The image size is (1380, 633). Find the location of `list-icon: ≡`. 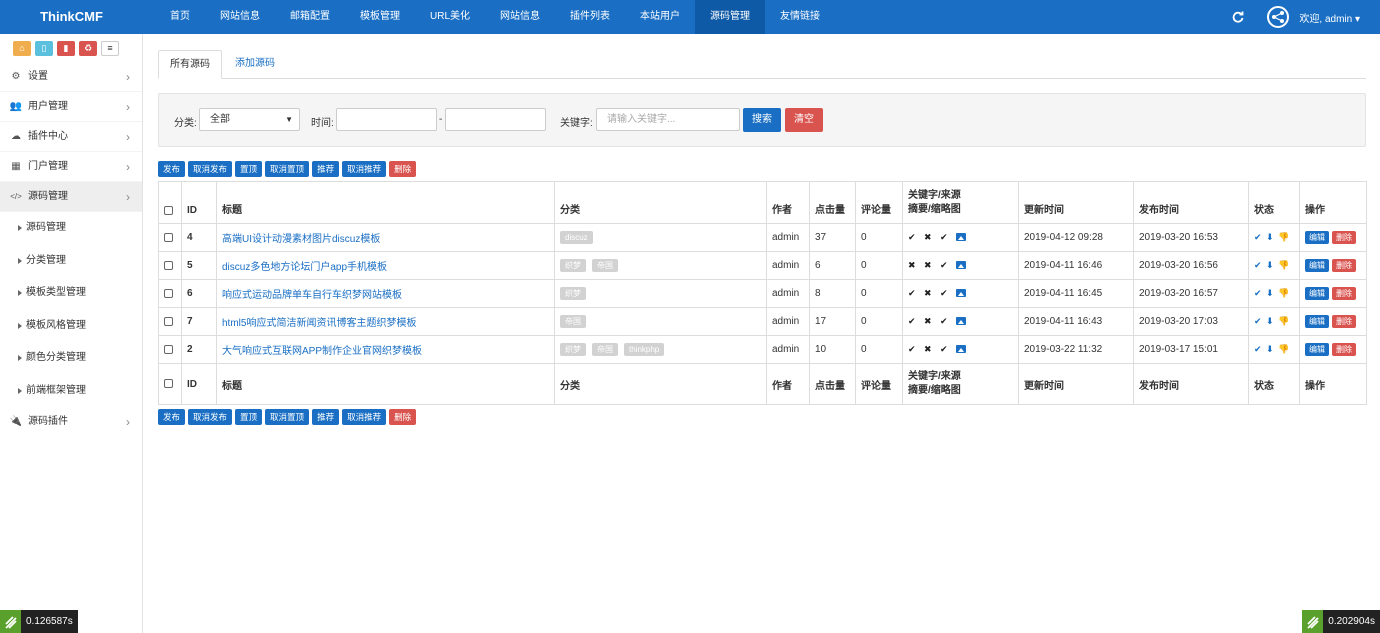

list-icon: ≡ is located at coordinates (110, 48).